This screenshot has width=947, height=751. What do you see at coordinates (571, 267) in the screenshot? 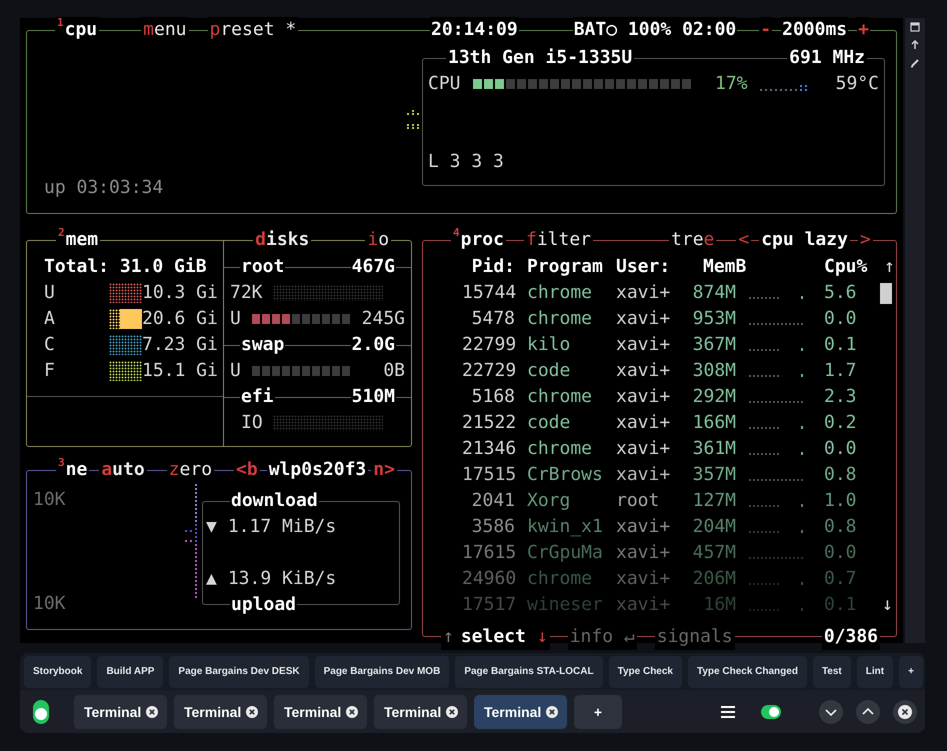
I see `column-header: Program` at bounding box center [571, 267].